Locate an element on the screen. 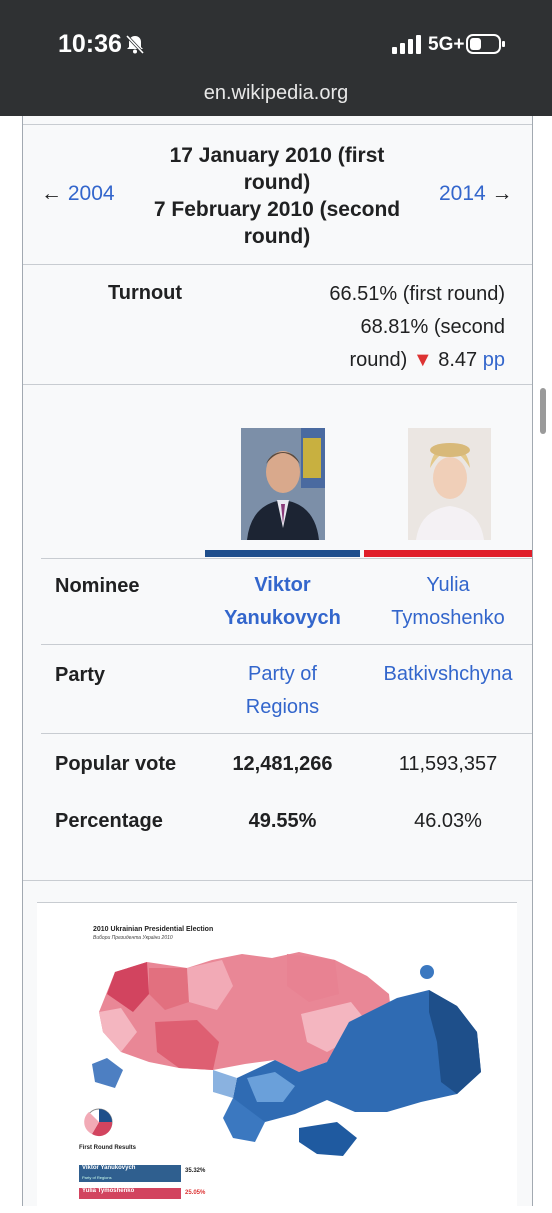 The height and width of the screenshot is (1213, 552). battery-icon is located at coordinates (485, 44).